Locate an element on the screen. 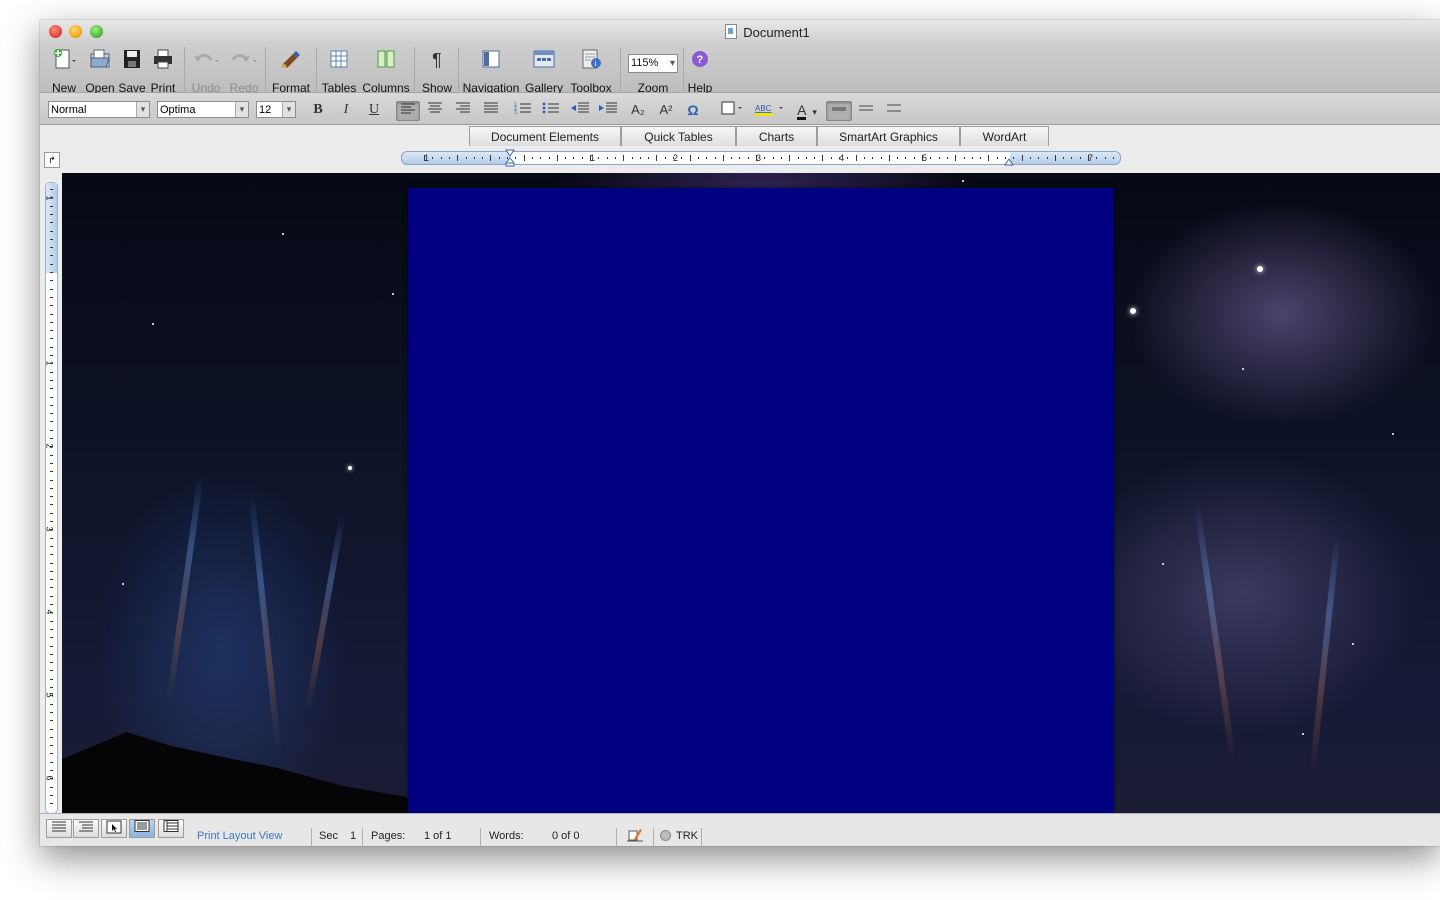 This screenshot has width=1440, height=900. font-color-glyph: A is located at coordinates (802, 111).